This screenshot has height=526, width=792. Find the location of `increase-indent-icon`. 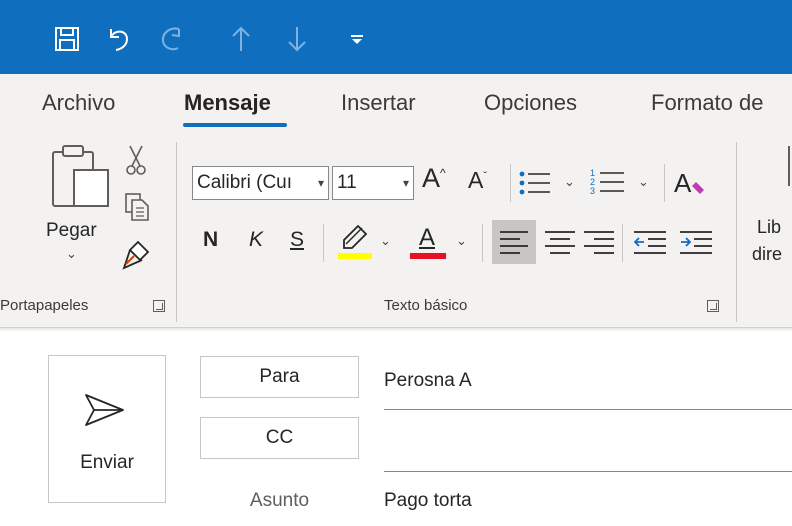

increase-indent-icon is located at coordinates (696, 242).